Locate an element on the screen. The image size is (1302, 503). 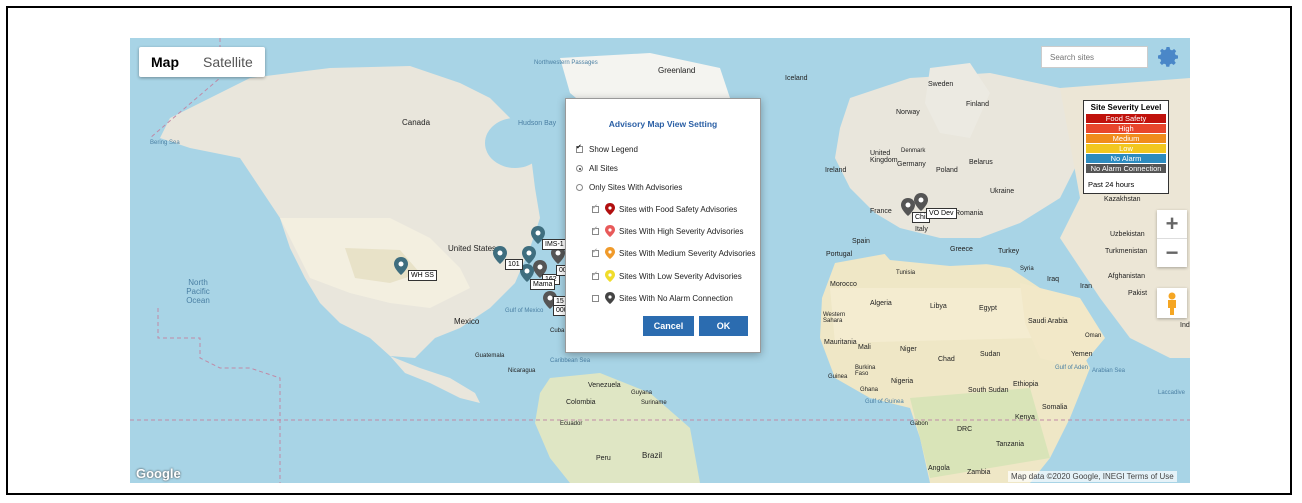
map-label-italy: Italy is located at coordinates (921, 229).